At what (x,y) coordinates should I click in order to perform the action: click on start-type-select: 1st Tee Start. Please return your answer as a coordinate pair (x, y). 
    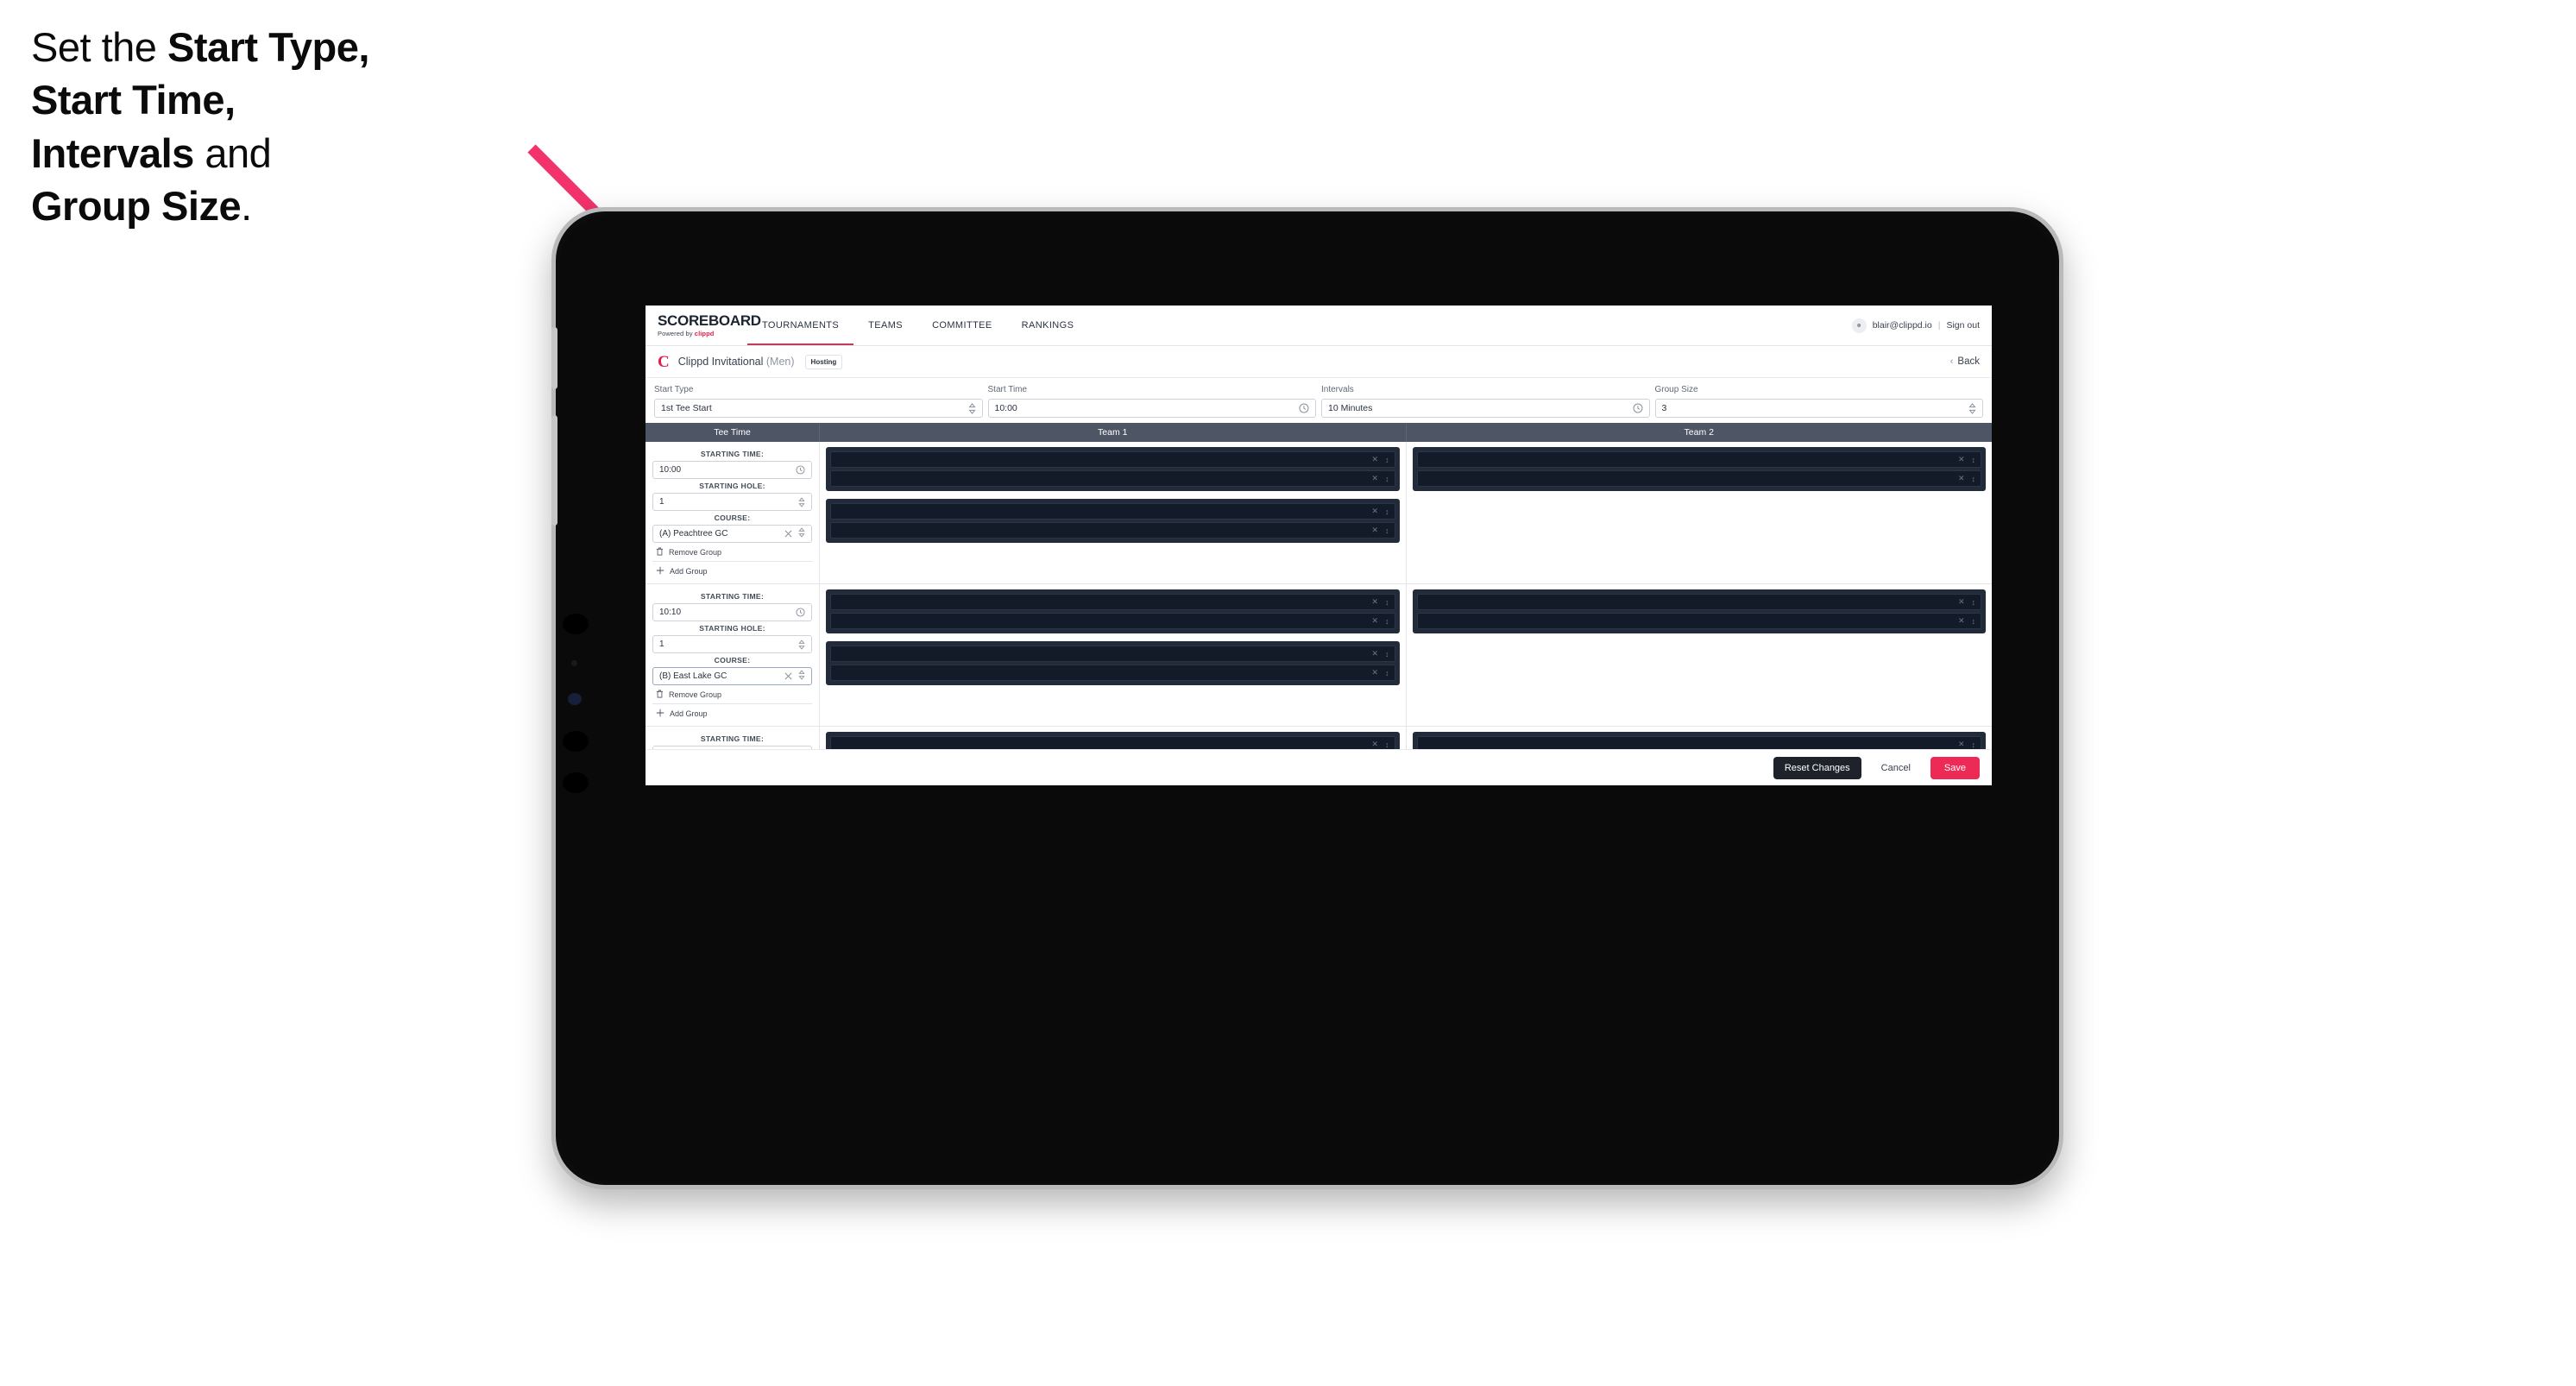
    Looking at the image, I should click on (818, 409).